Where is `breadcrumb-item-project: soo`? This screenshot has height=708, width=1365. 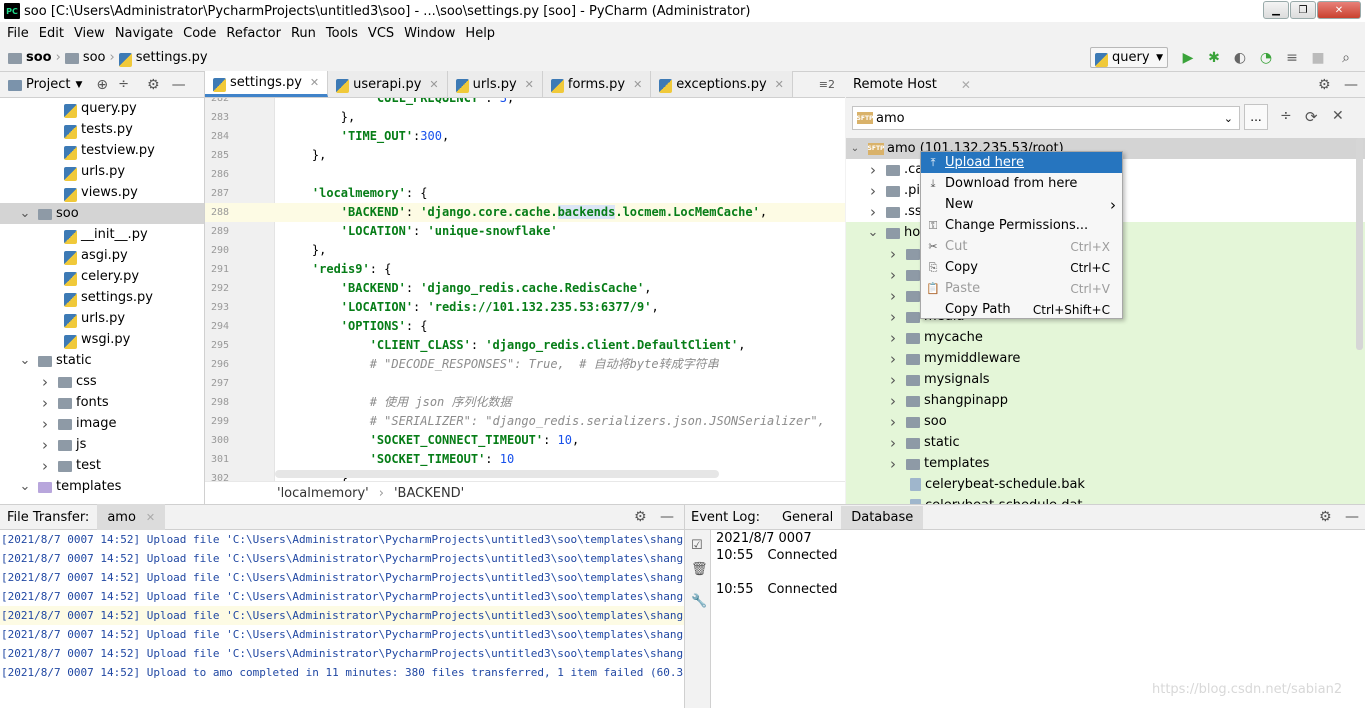 breadcrumb-item-project: soo is located at coordinates (30, 57).